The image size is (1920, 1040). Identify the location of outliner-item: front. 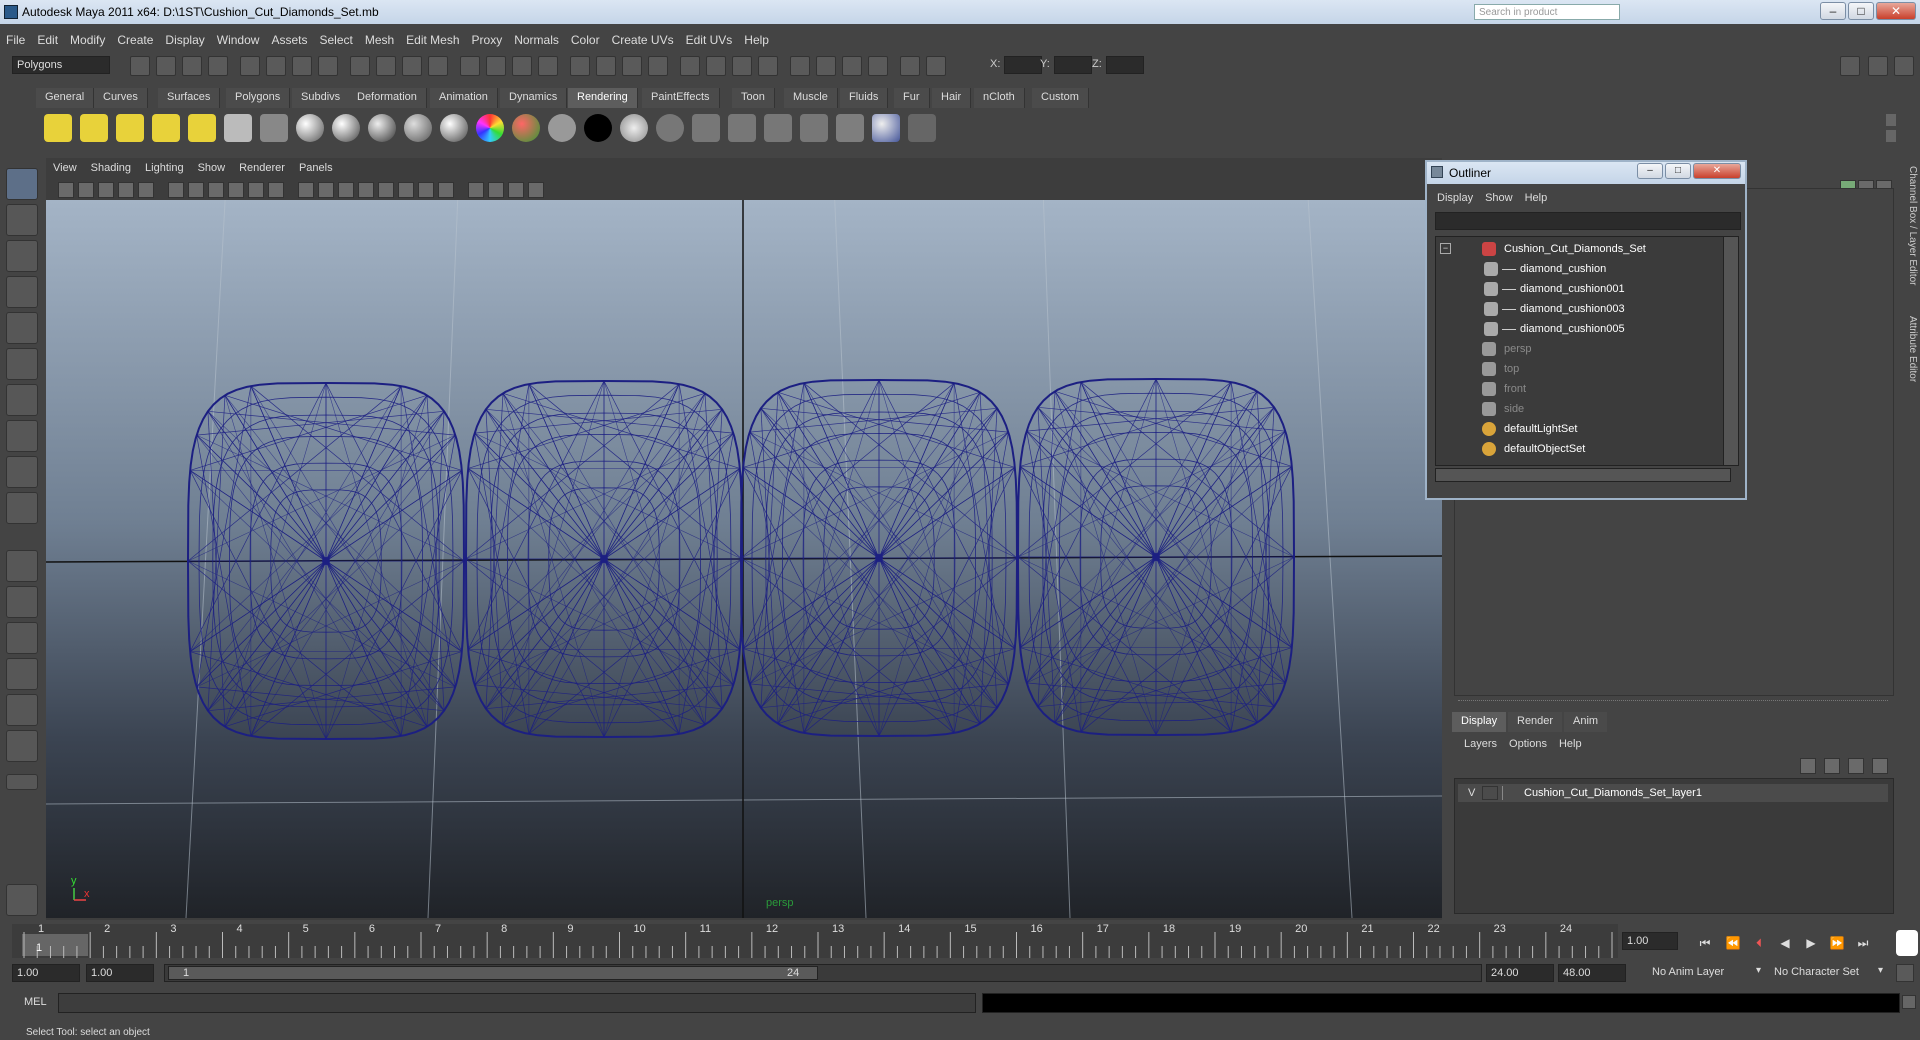
(1581, 389).